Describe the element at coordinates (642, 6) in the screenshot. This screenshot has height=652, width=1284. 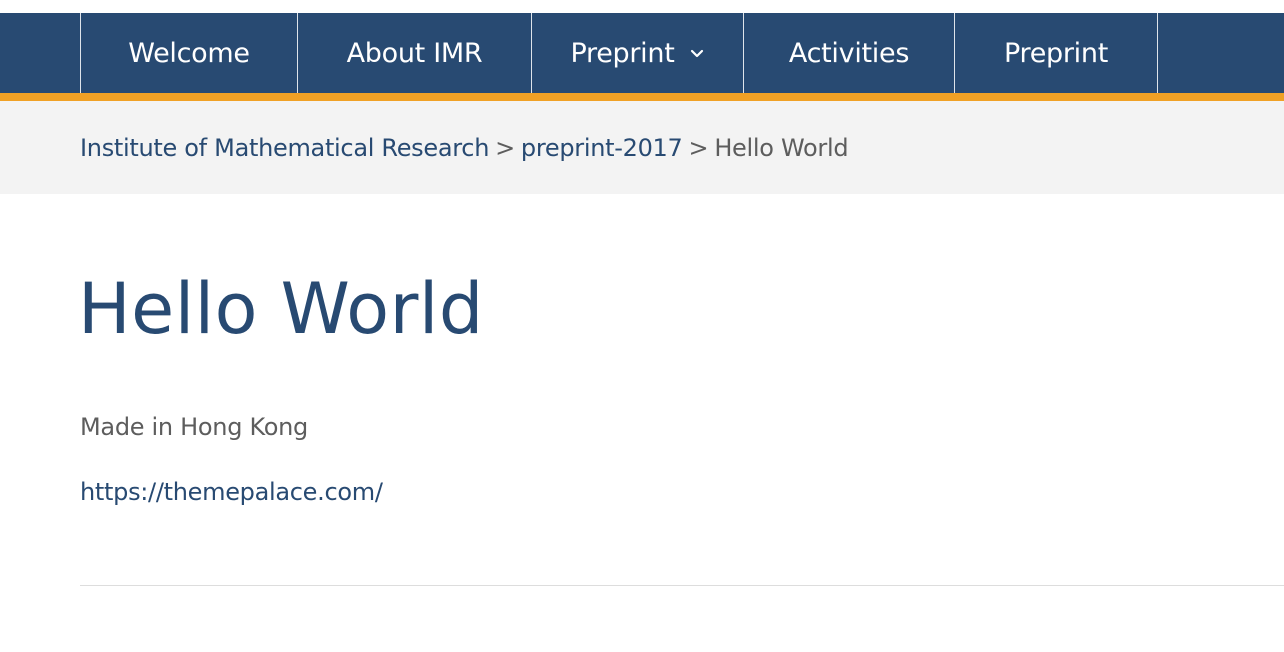
I see `top-spacer` at that location.